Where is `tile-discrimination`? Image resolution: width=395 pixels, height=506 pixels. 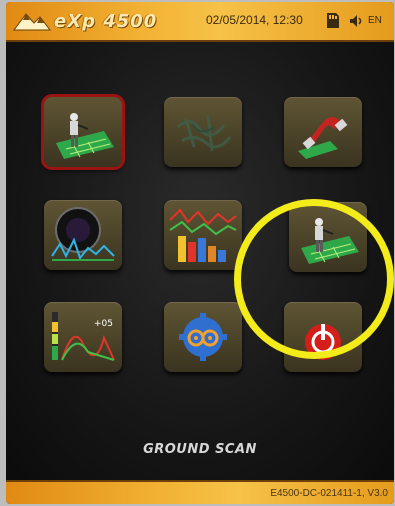
tile-discrimination is located at coordinates (203, 235).